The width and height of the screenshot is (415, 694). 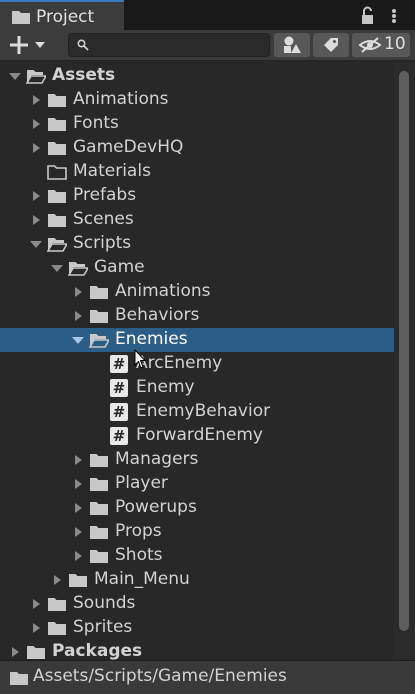 I want to click on tree-item-label: Powerups, so click(x=156, y=507).